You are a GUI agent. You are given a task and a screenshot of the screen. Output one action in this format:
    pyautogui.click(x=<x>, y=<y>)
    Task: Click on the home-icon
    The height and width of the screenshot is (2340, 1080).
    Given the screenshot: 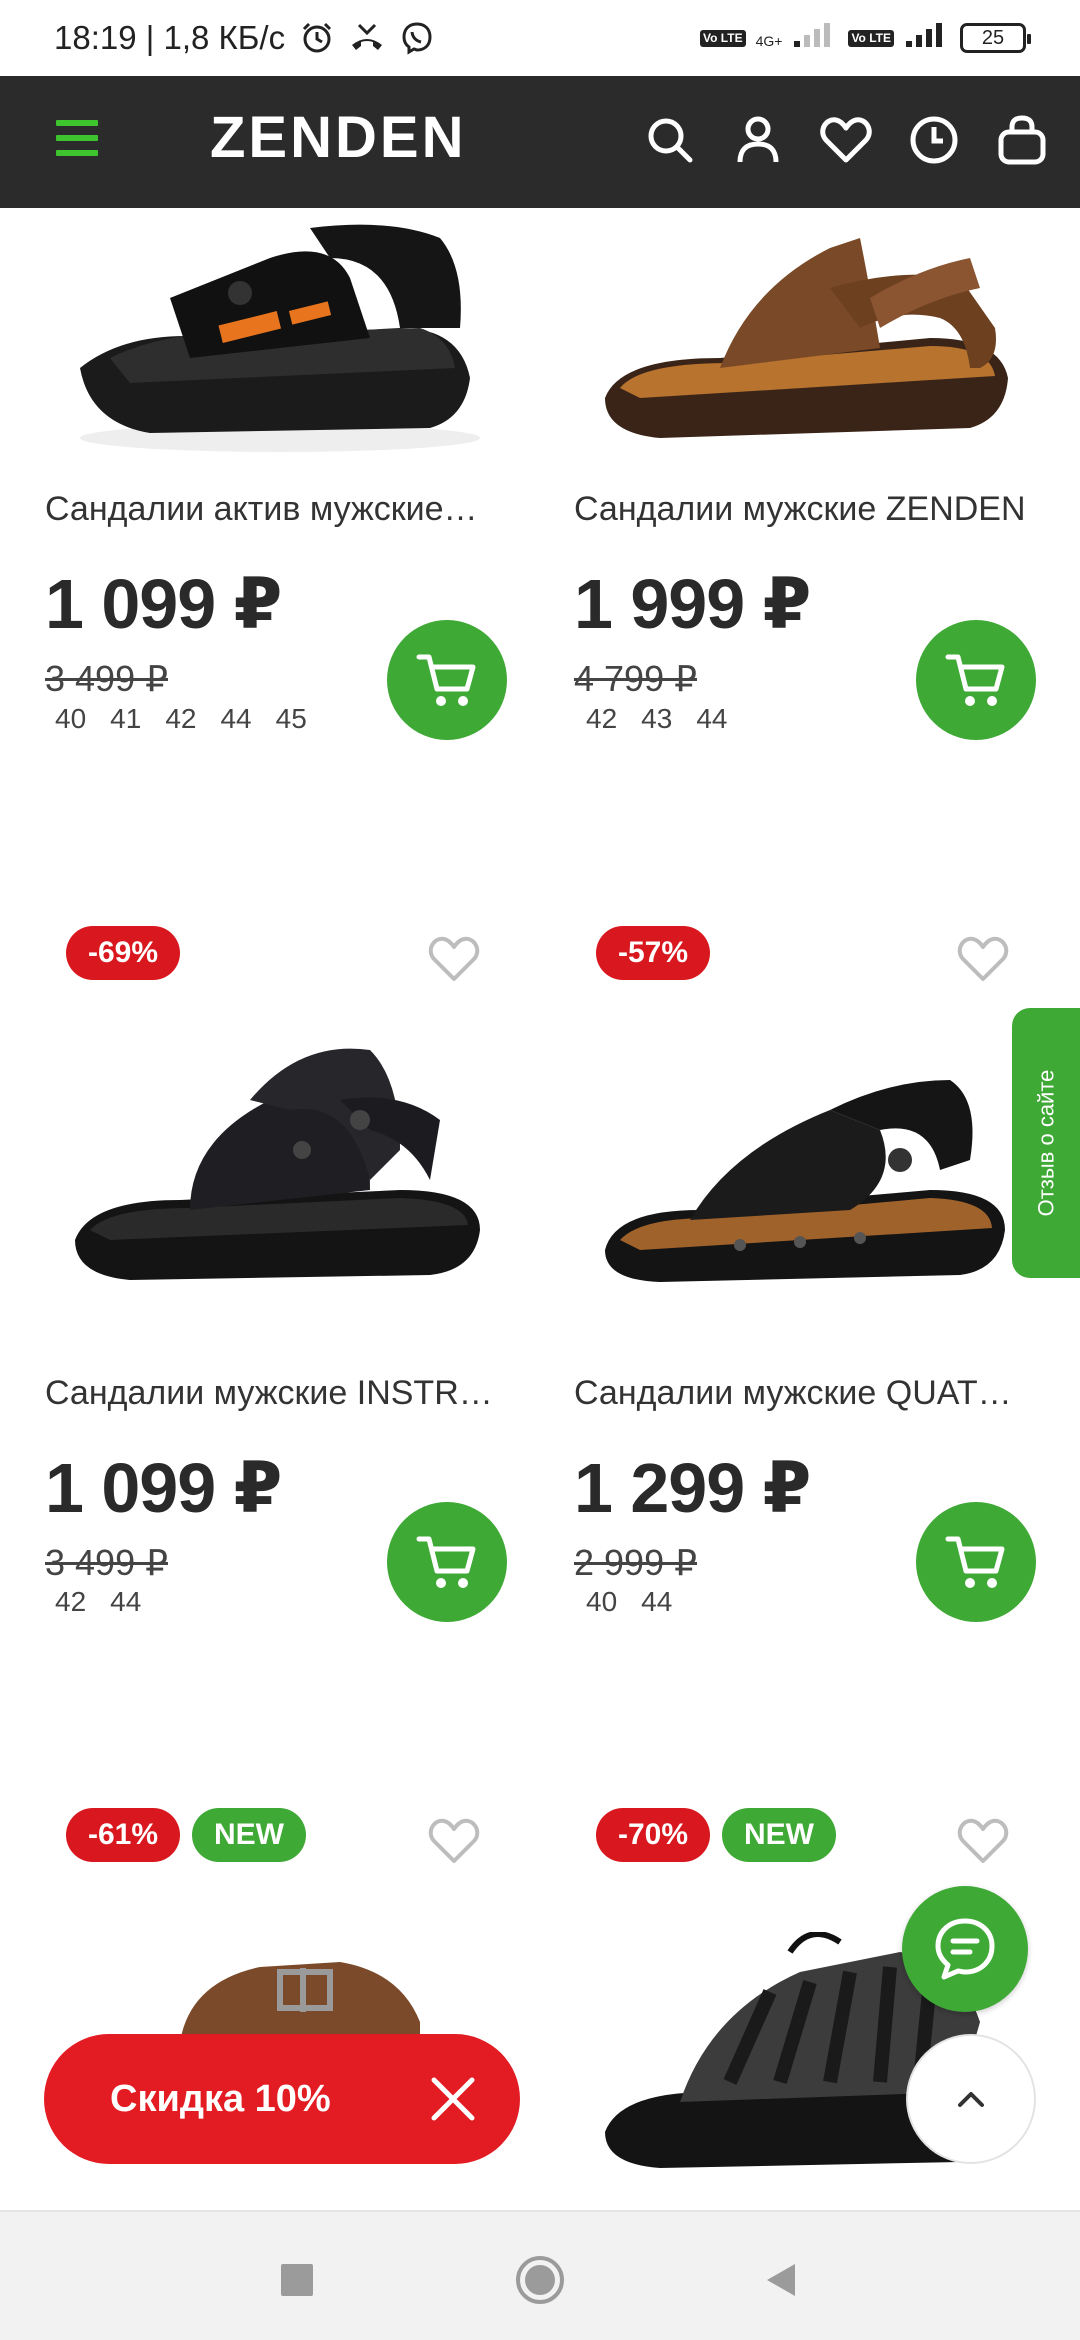 What is the action you would take?
    pyautogui.click(x=540, y=2280)
    